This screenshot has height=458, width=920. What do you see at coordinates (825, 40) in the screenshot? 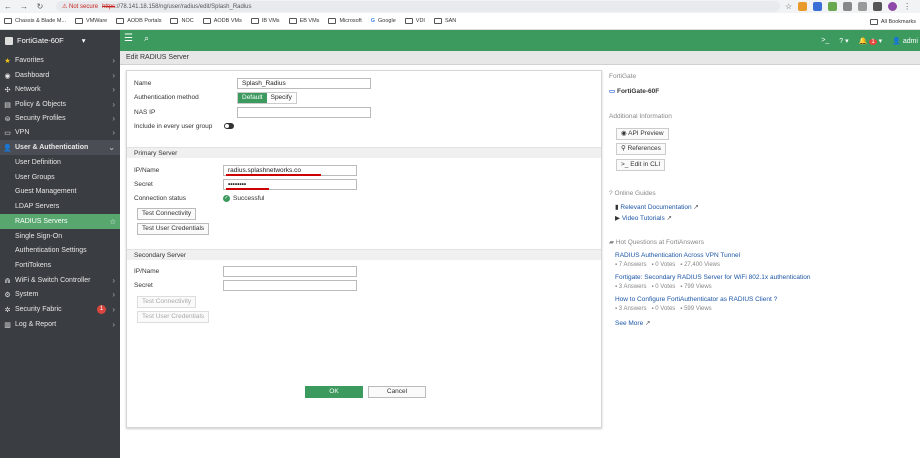
I see `cli-console-icon: >_` at bounding box center [825, 40].